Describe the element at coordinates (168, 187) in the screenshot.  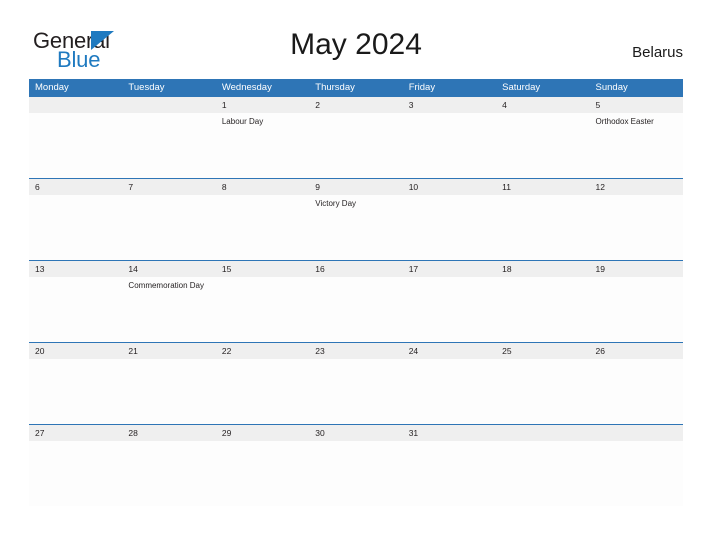
I see `day-number: 7` at that location.